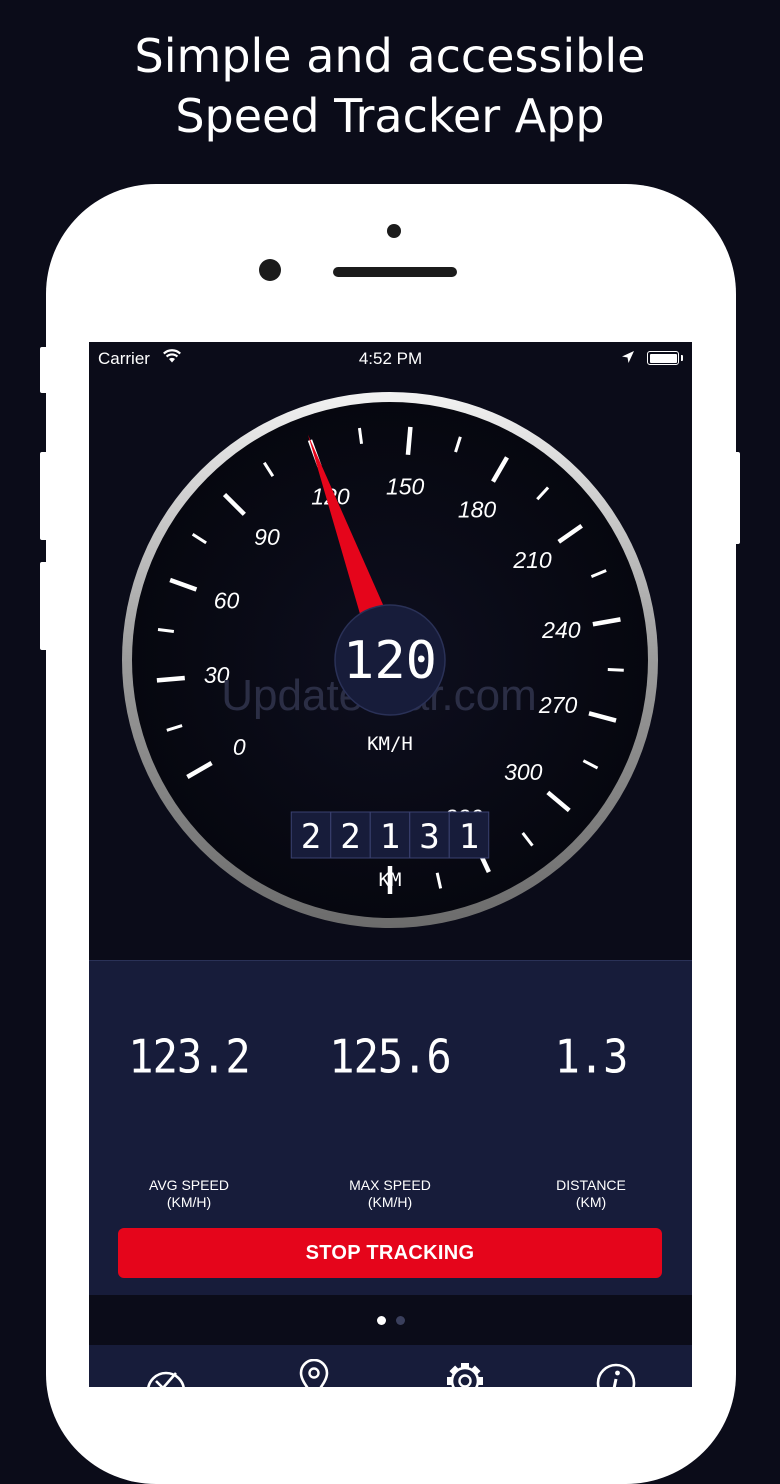 Image resolution: width=780 pixels, height=1484 pixels. Describe the element at coordinates (390, 116) in the screenshot. I see `headline-line-2: Speed Tracker App` at that location.